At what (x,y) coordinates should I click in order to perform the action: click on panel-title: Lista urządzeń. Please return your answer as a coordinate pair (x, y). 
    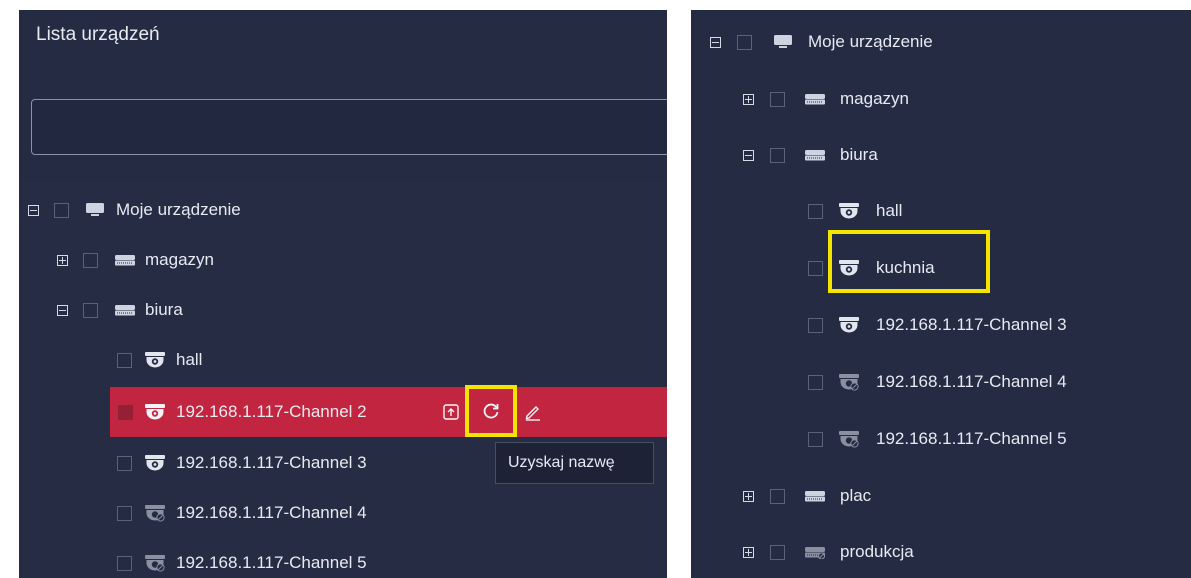
    Looking at the image, I should click on (98, 34).